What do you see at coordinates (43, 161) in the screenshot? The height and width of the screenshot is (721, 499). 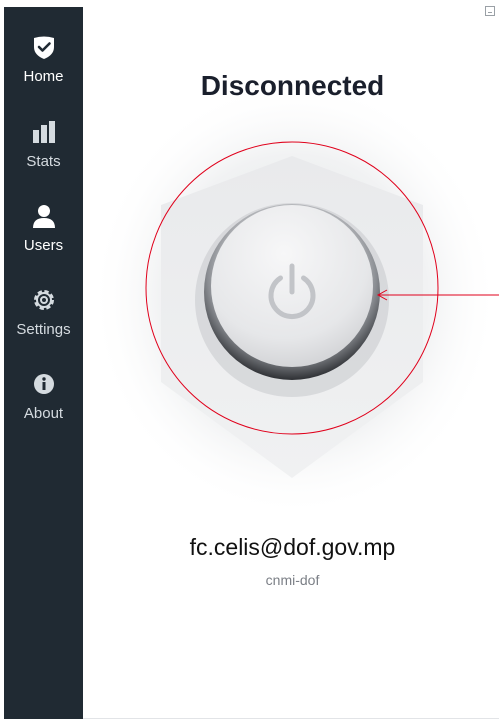 I see `nav-label-stats: Stats` at bounding box center [43, 161].